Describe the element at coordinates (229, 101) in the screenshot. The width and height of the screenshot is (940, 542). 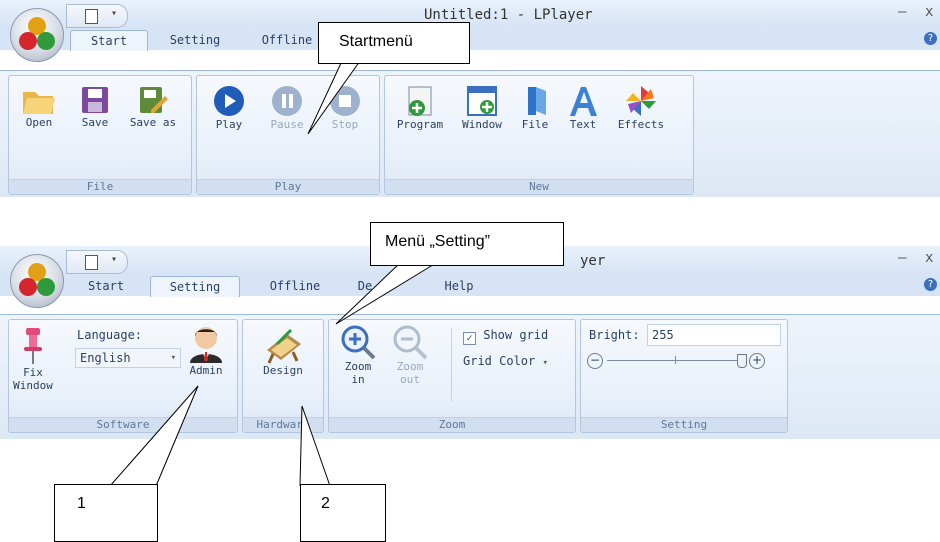
I see `play-icon` at that location.